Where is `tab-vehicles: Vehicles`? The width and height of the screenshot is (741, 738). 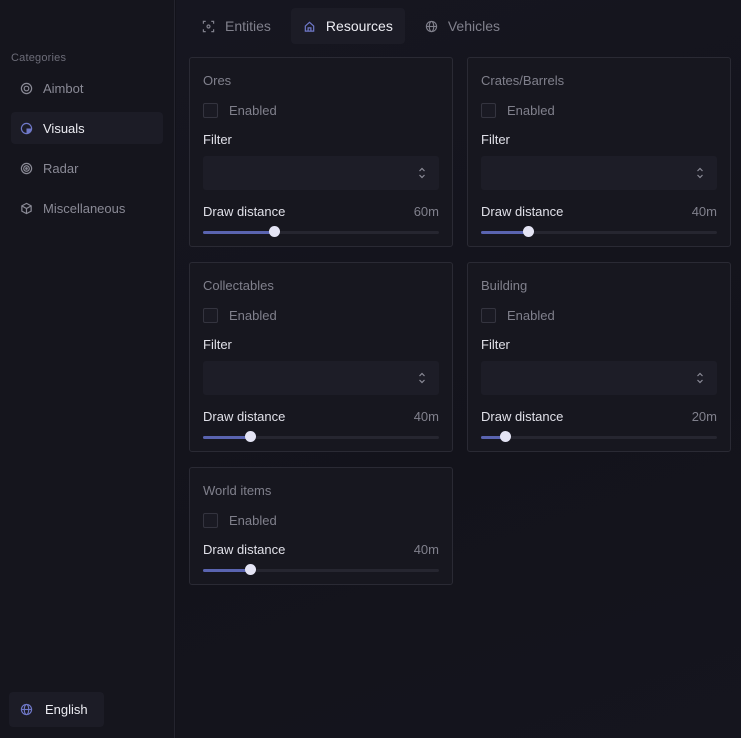 tab-vehicles: Vehicles is located at coordinates (462, 26).